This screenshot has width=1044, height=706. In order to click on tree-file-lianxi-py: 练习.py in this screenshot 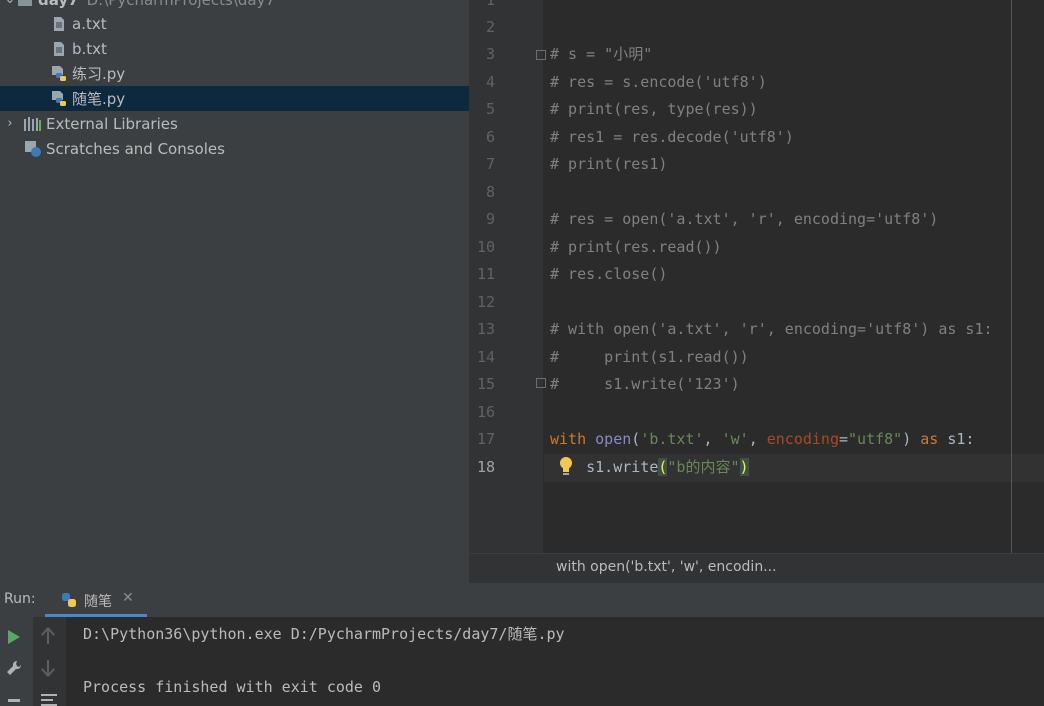, I will do `click(234, 73)`.